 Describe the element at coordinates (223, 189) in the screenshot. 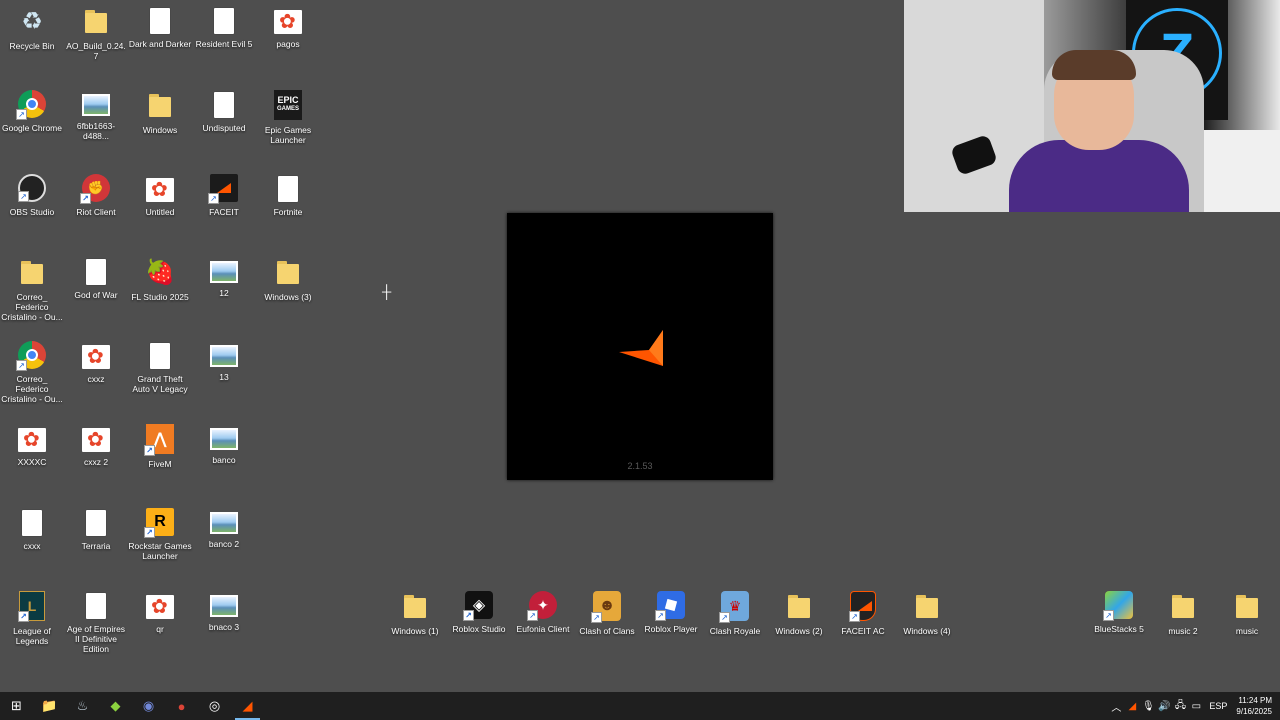

I see `faceit-icon` at that location.